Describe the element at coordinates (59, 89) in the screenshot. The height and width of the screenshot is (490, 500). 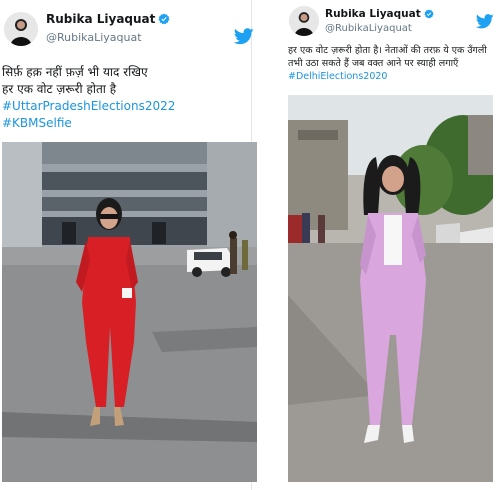
I see `tweet-line: हर एक वोट ज़रूरी होता है` at that location.